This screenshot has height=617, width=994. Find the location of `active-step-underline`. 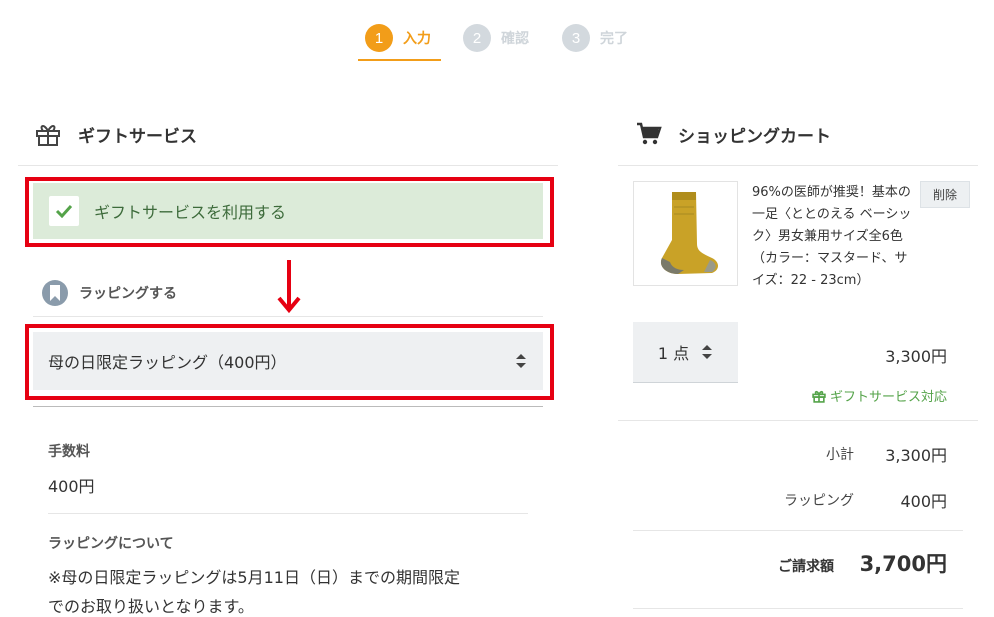

active-step-underline is located at coordinates (399, 60).